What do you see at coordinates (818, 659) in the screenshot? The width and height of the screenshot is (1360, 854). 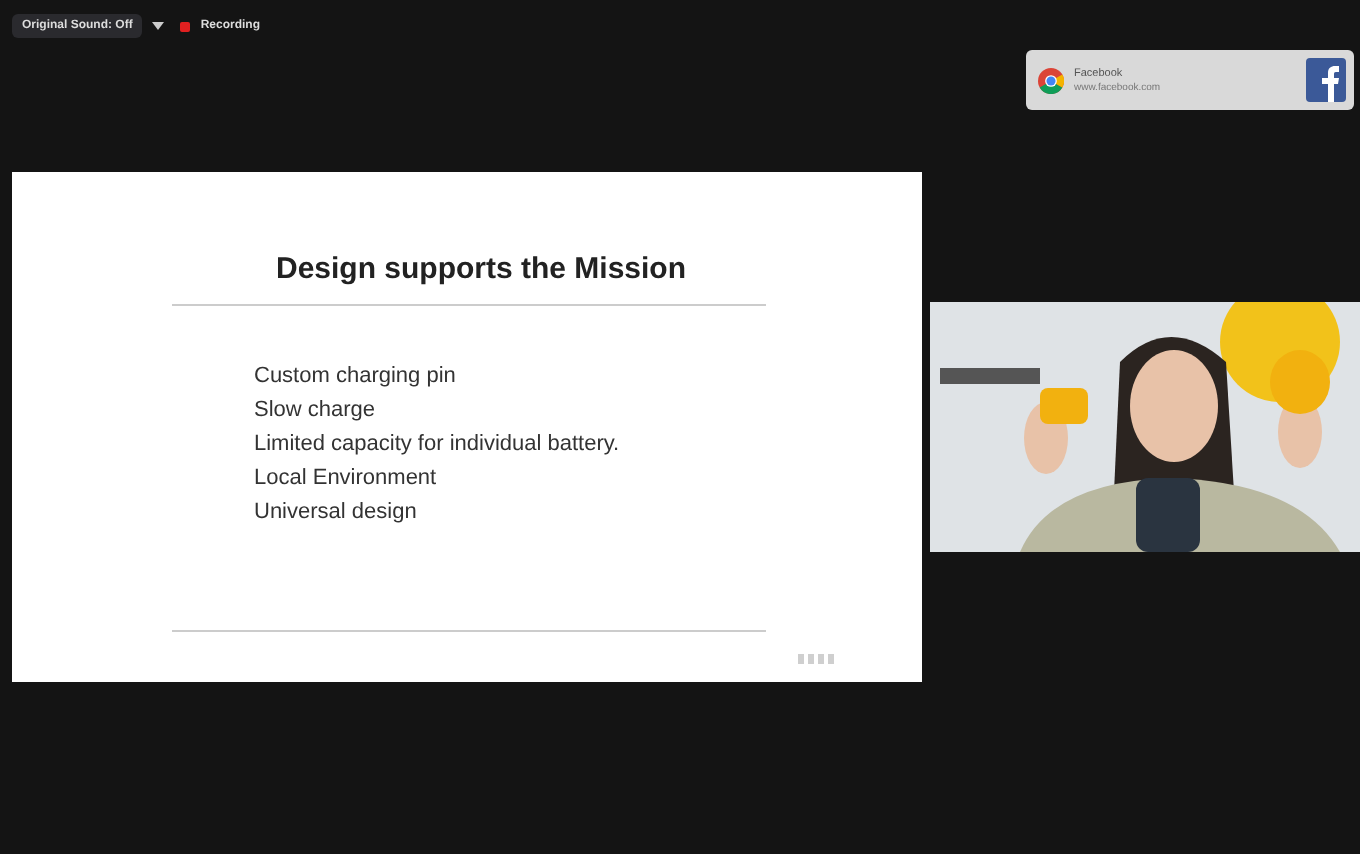 I see `logo-icon` at bounding box center [818, 659].